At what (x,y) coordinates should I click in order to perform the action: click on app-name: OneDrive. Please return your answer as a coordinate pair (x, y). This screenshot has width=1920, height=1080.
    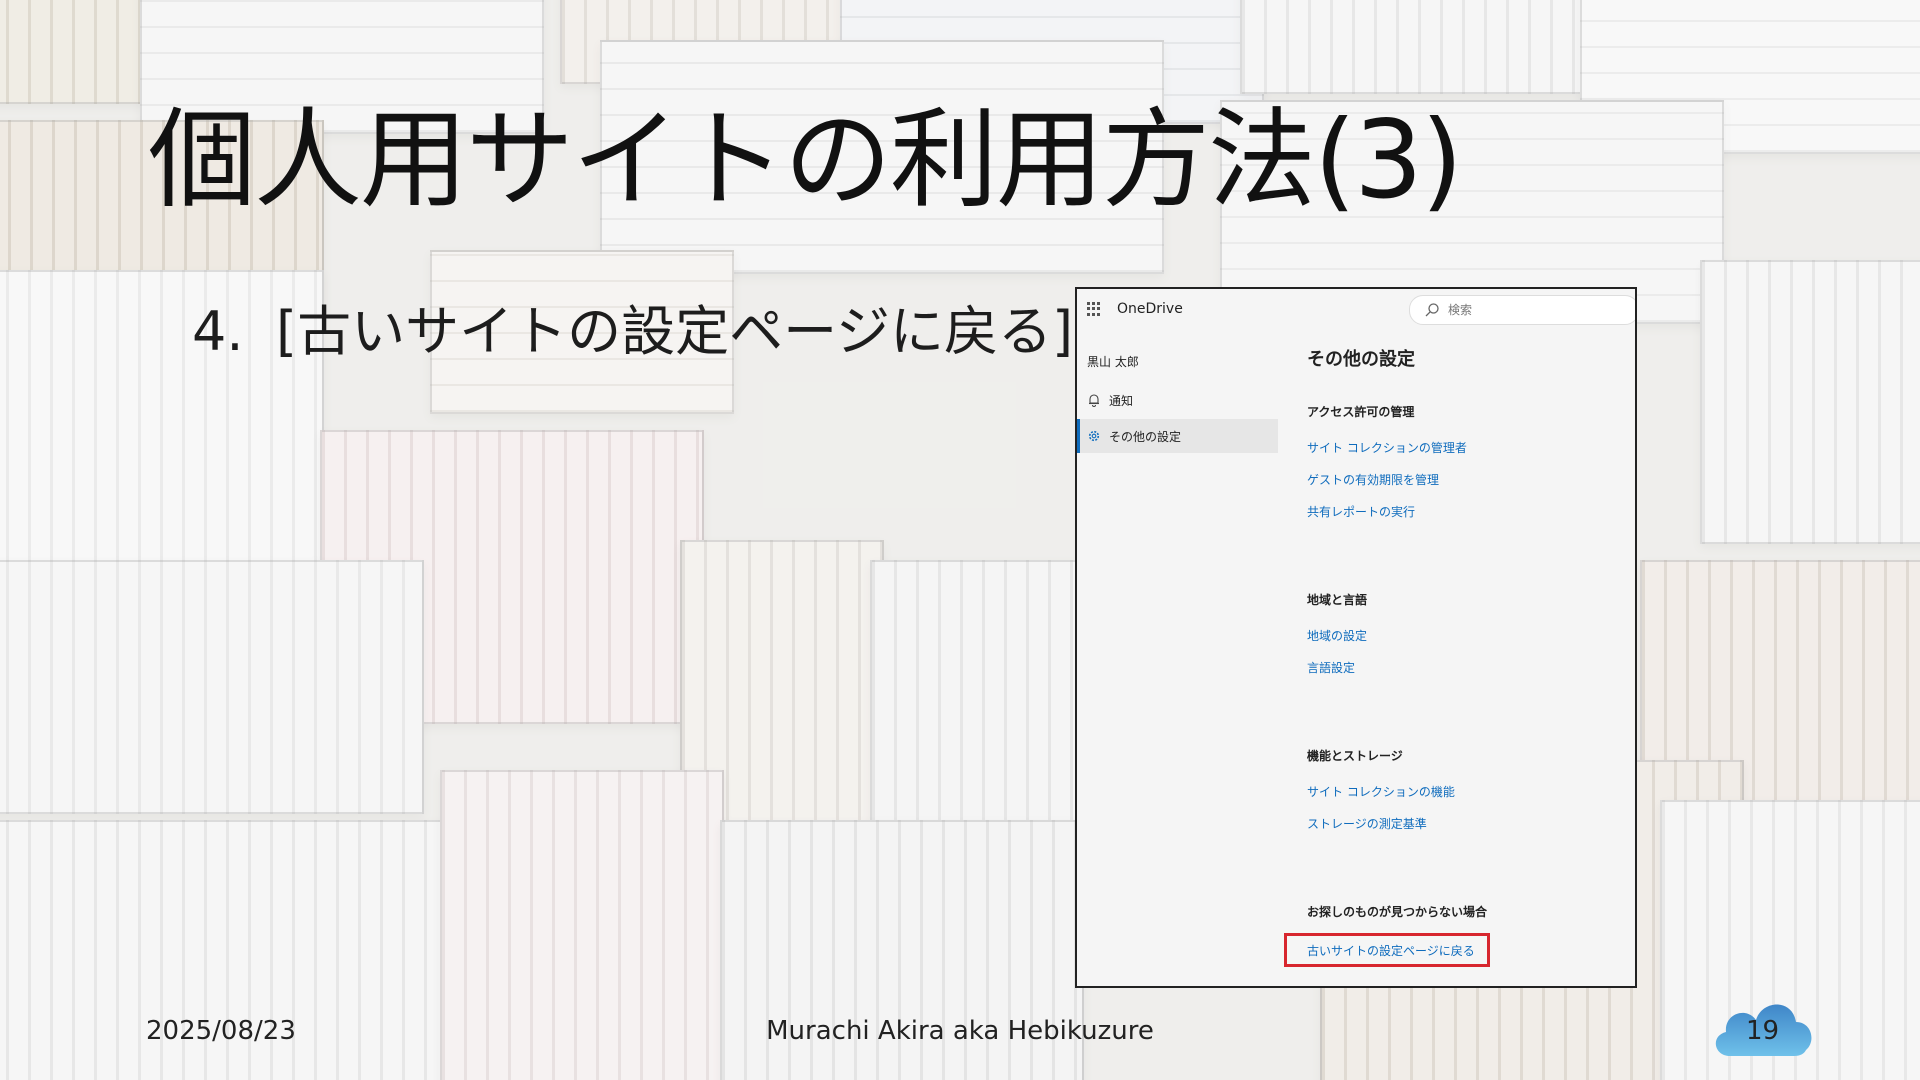
    Looking at the image, I should click on (1150, 309).